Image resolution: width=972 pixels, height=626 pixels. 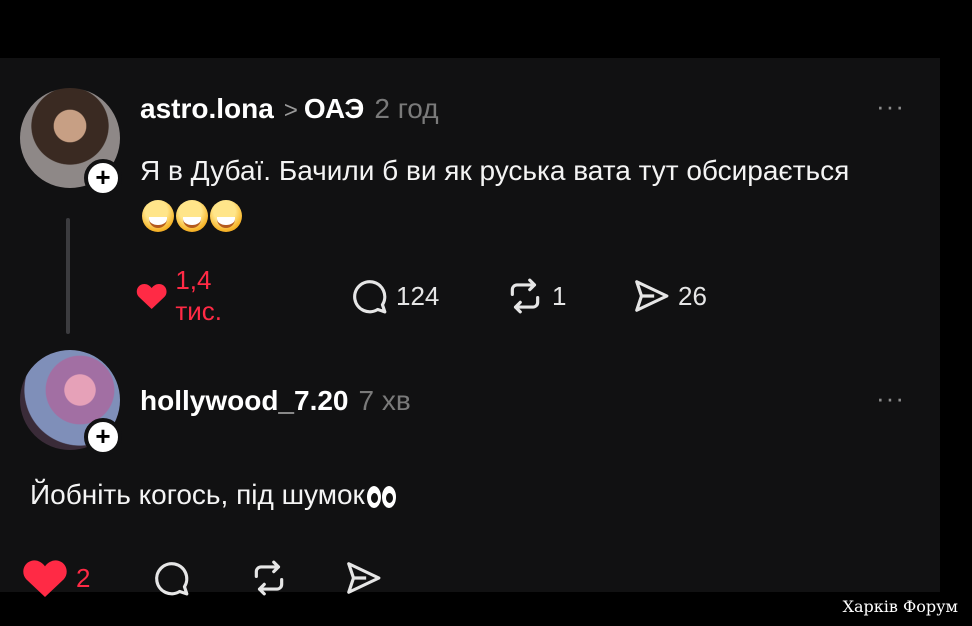 What do you see at coordinates (197, 494) in the screenshot?
I see `reply-text: Йобніть когось, під шумок` at bounding box center [197, 494].